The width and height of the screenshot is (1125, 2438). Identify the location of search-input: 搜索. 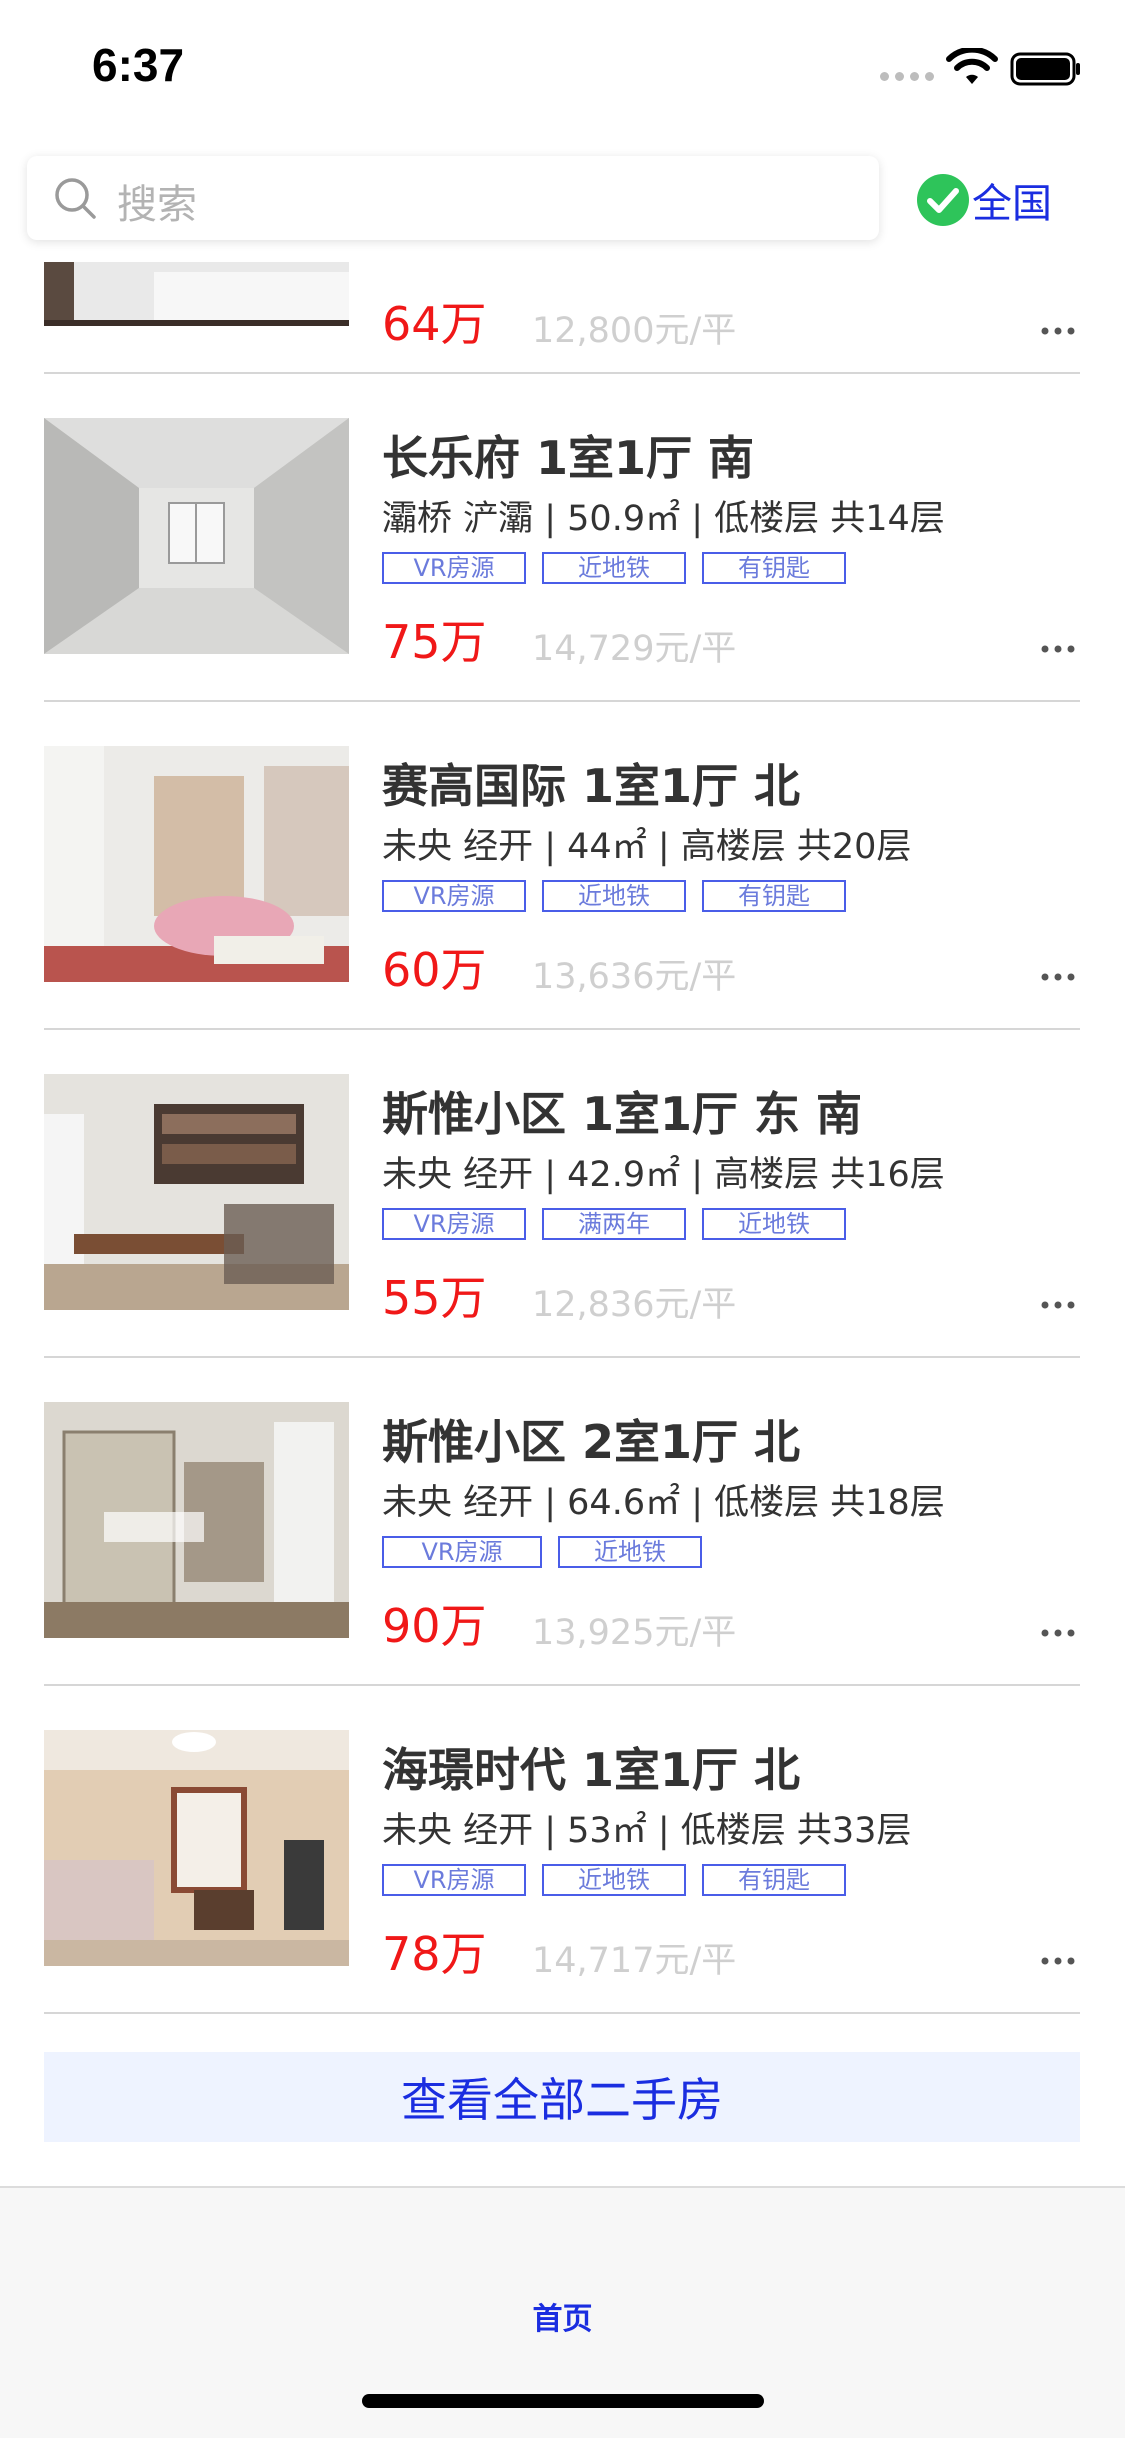
(453, 198).